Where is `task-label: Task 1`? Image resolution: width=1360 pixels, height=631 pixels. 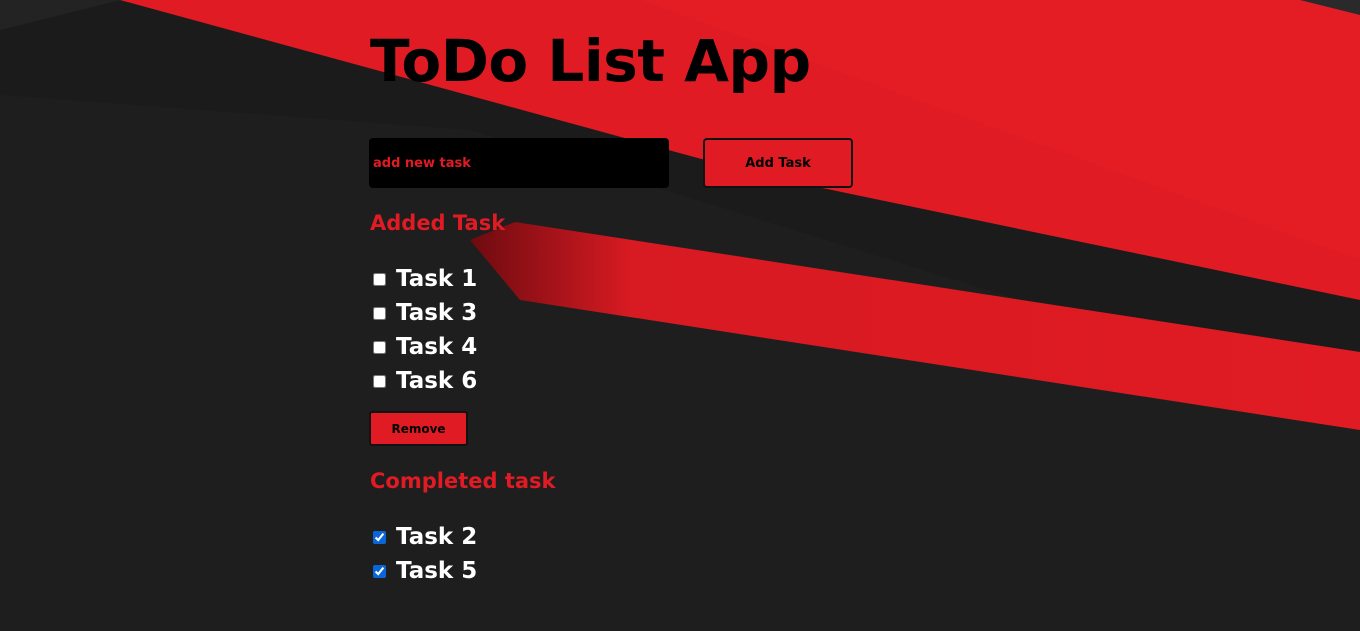 task-label: Task 1 is located at coordinates (437, 279).